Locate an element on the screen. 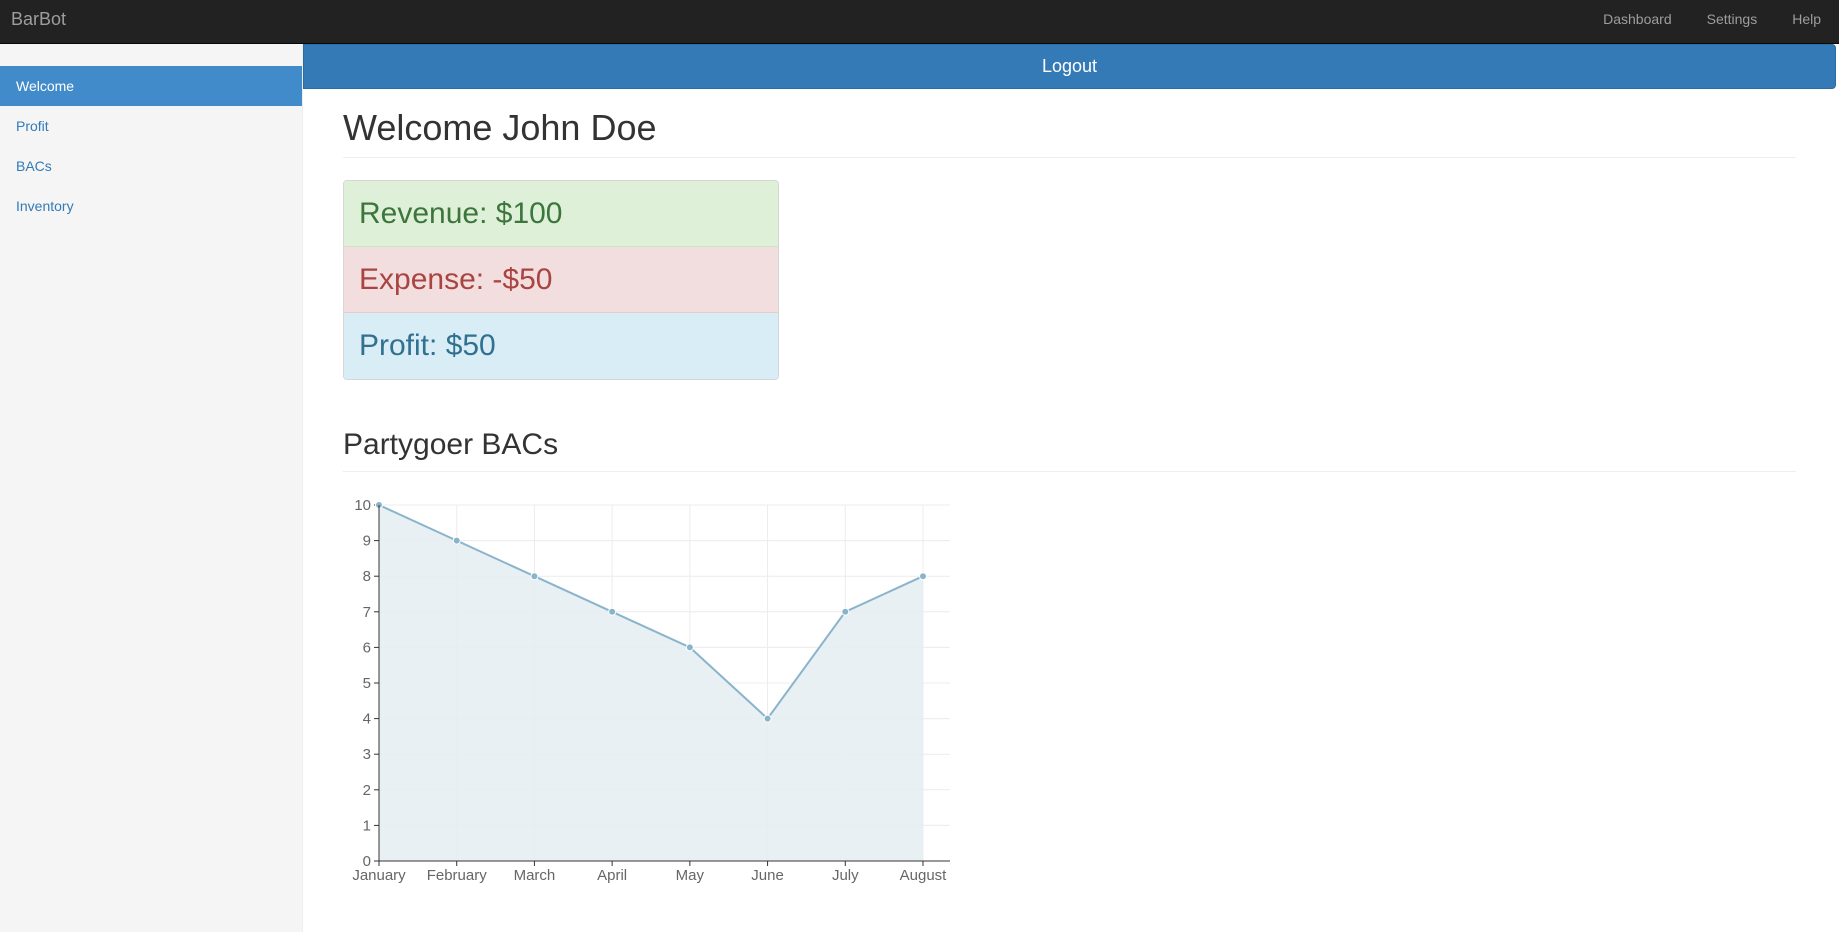 The height and width of the screenshot is (932, 1839). x-tick-label: January is located at coordinates (379, 875).